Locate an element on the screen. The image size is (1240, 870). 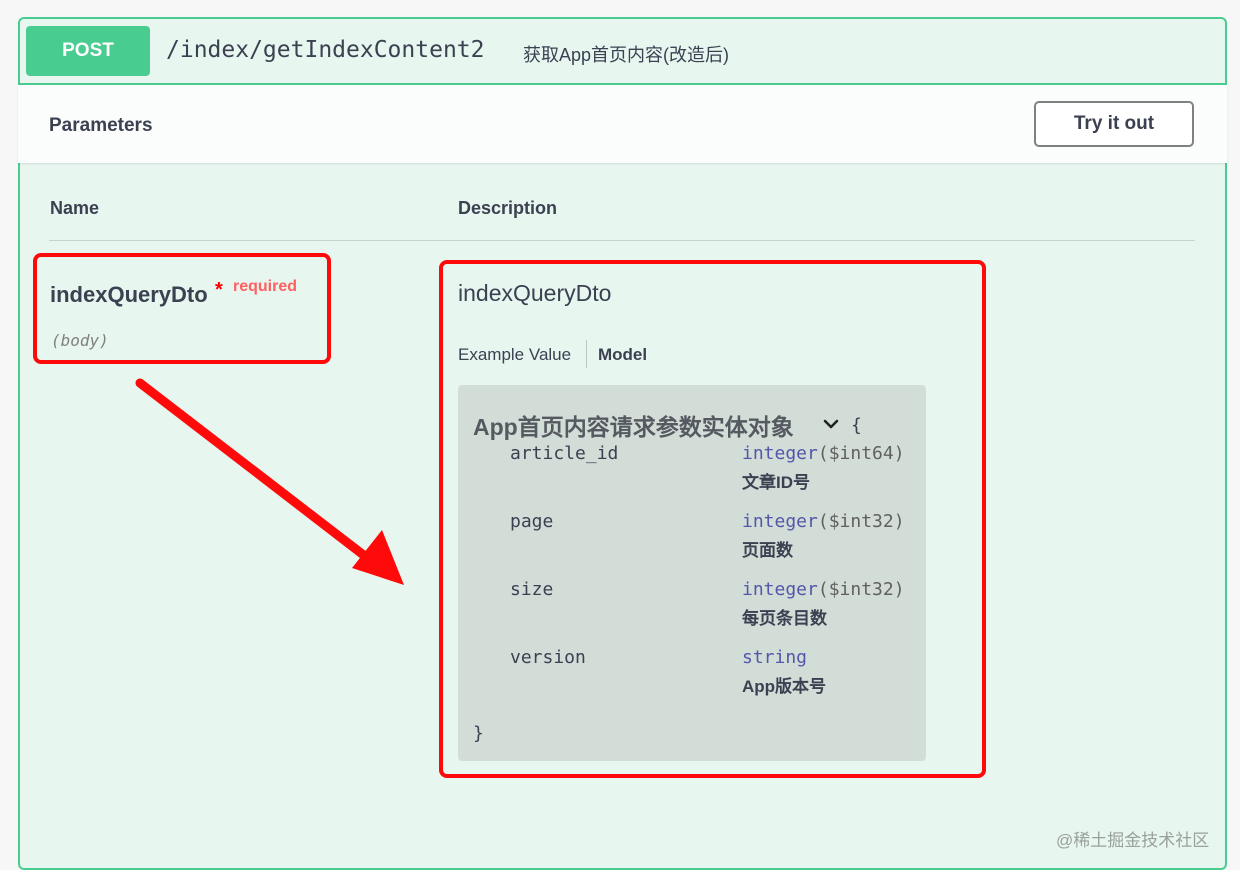
property-name-version: version is located at coordinates (548, 657).